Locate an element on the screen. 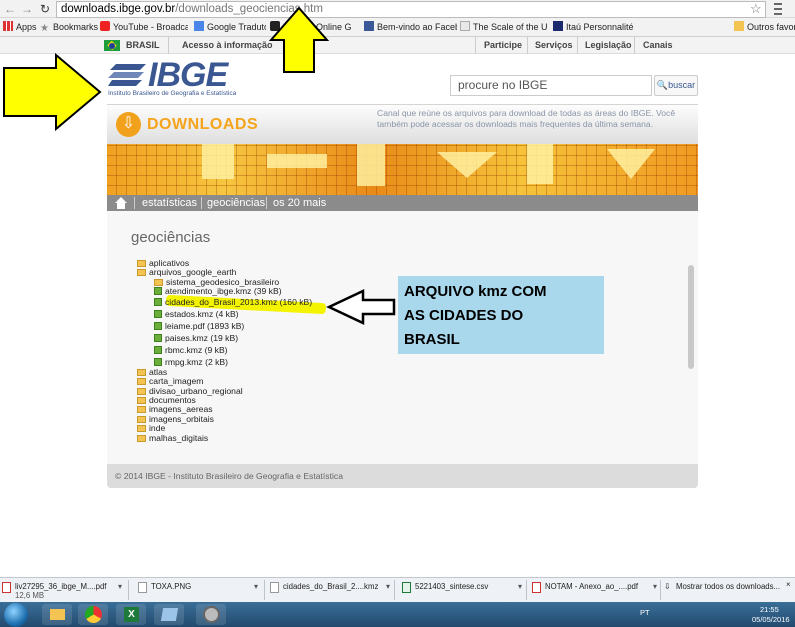  language-indicator: PT is located at coordinates (645, 612).